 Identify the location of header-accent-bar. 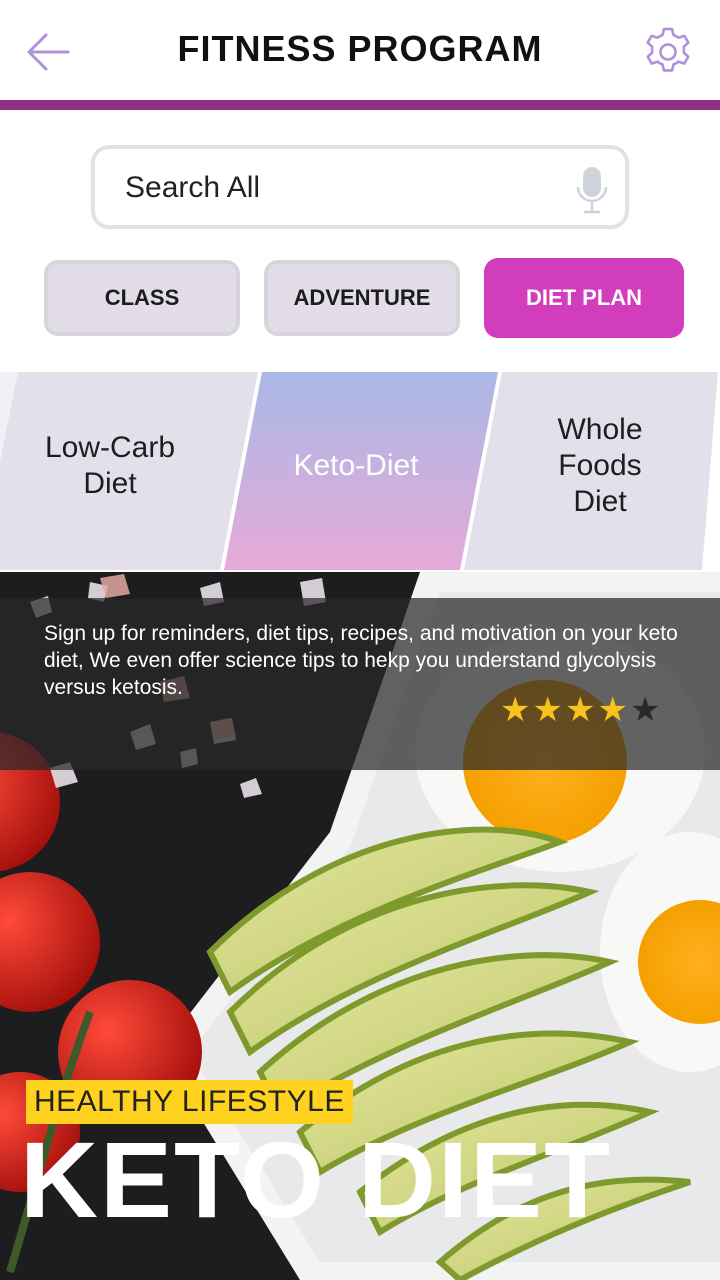
(360, 105).